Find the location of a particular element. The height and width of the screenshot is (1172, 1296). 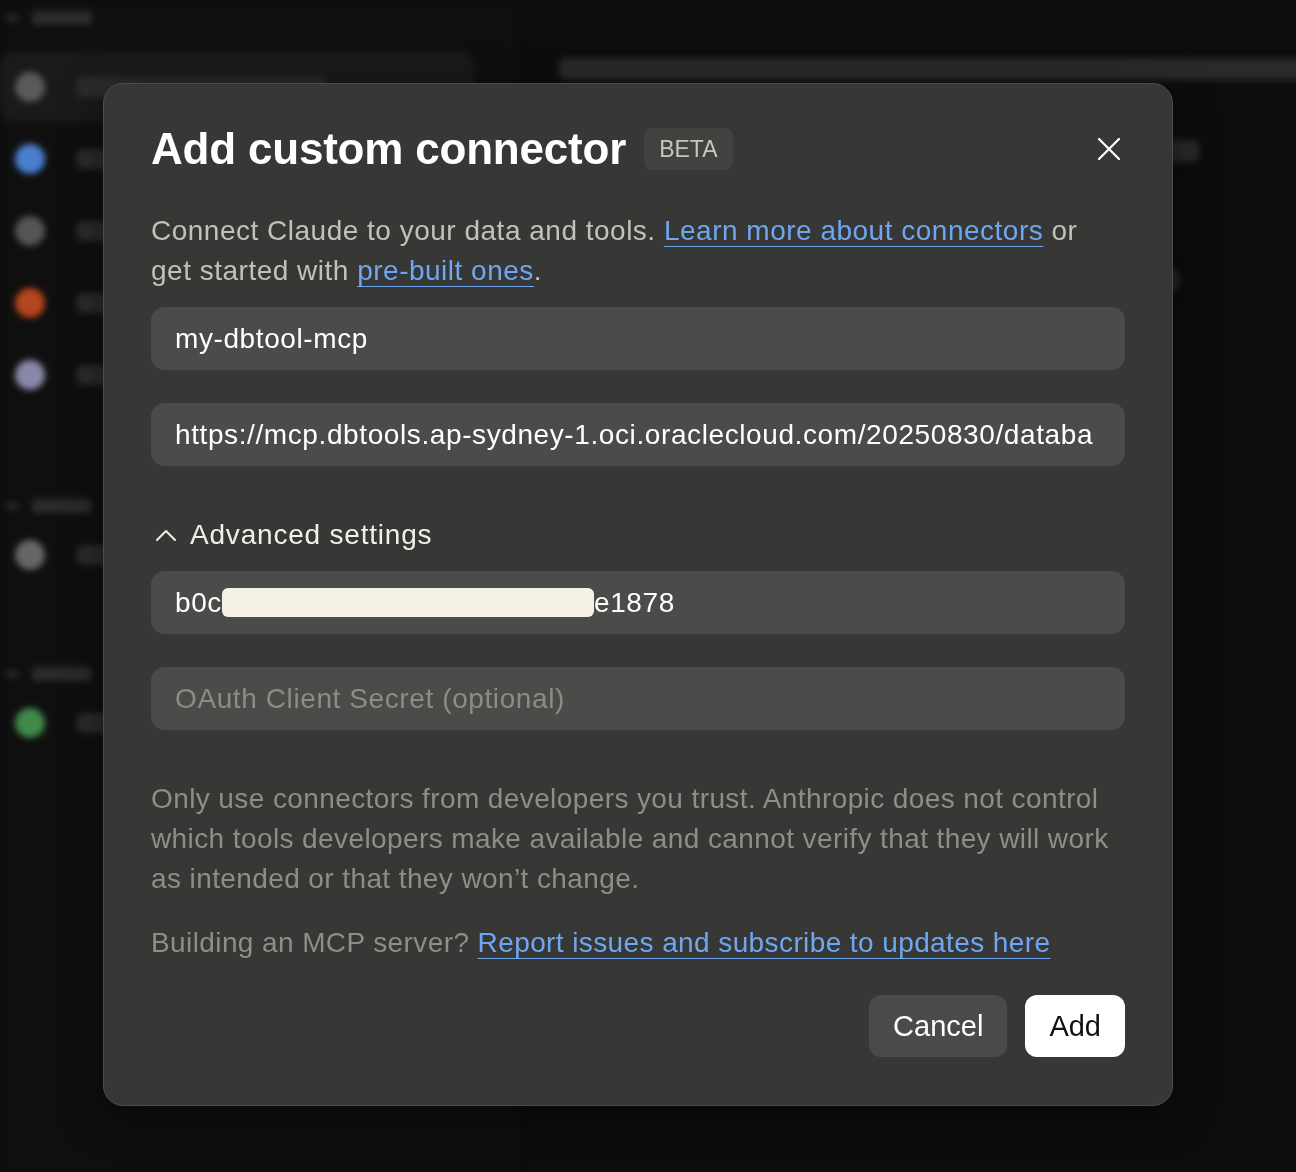

chevron-up-icon is located at coordinates (166, 535).